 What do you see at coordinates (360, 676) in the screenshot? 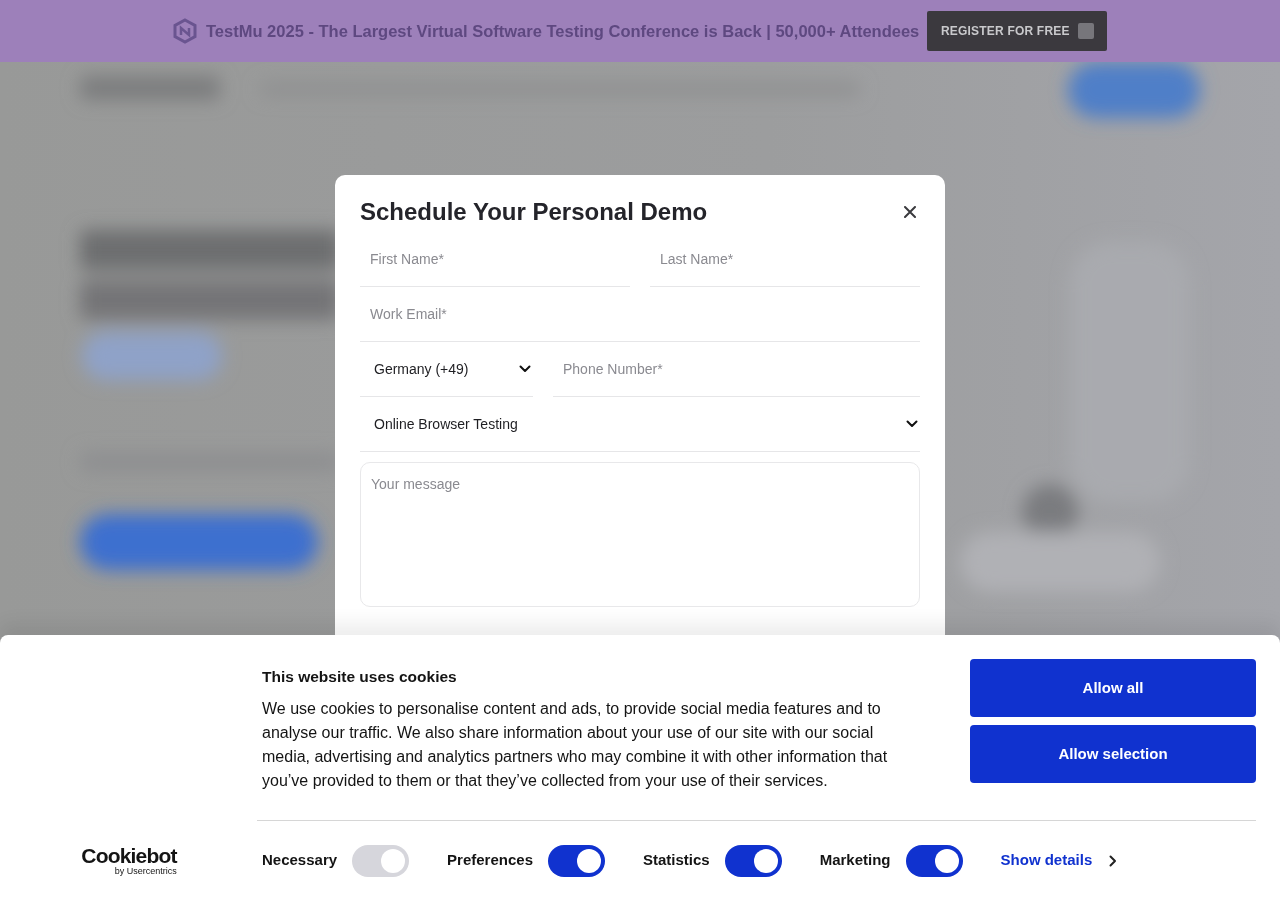
I see `cookie-heading: This website uses cookies` at bounding box center [360, 676].